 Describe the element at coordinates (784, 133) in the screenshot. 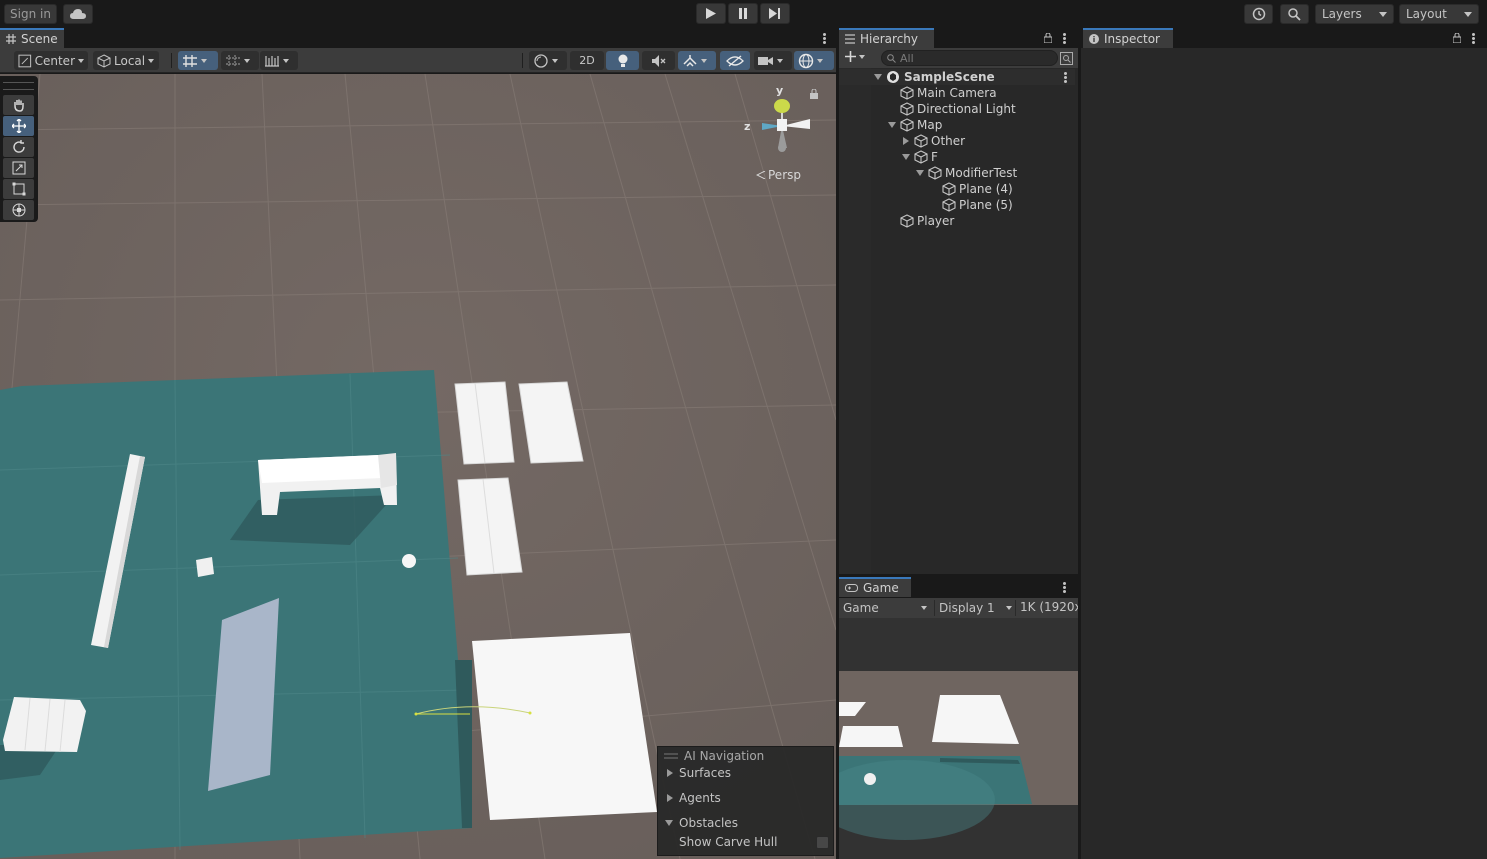

I see `orientation-gizmo: y z Persp` at that location.